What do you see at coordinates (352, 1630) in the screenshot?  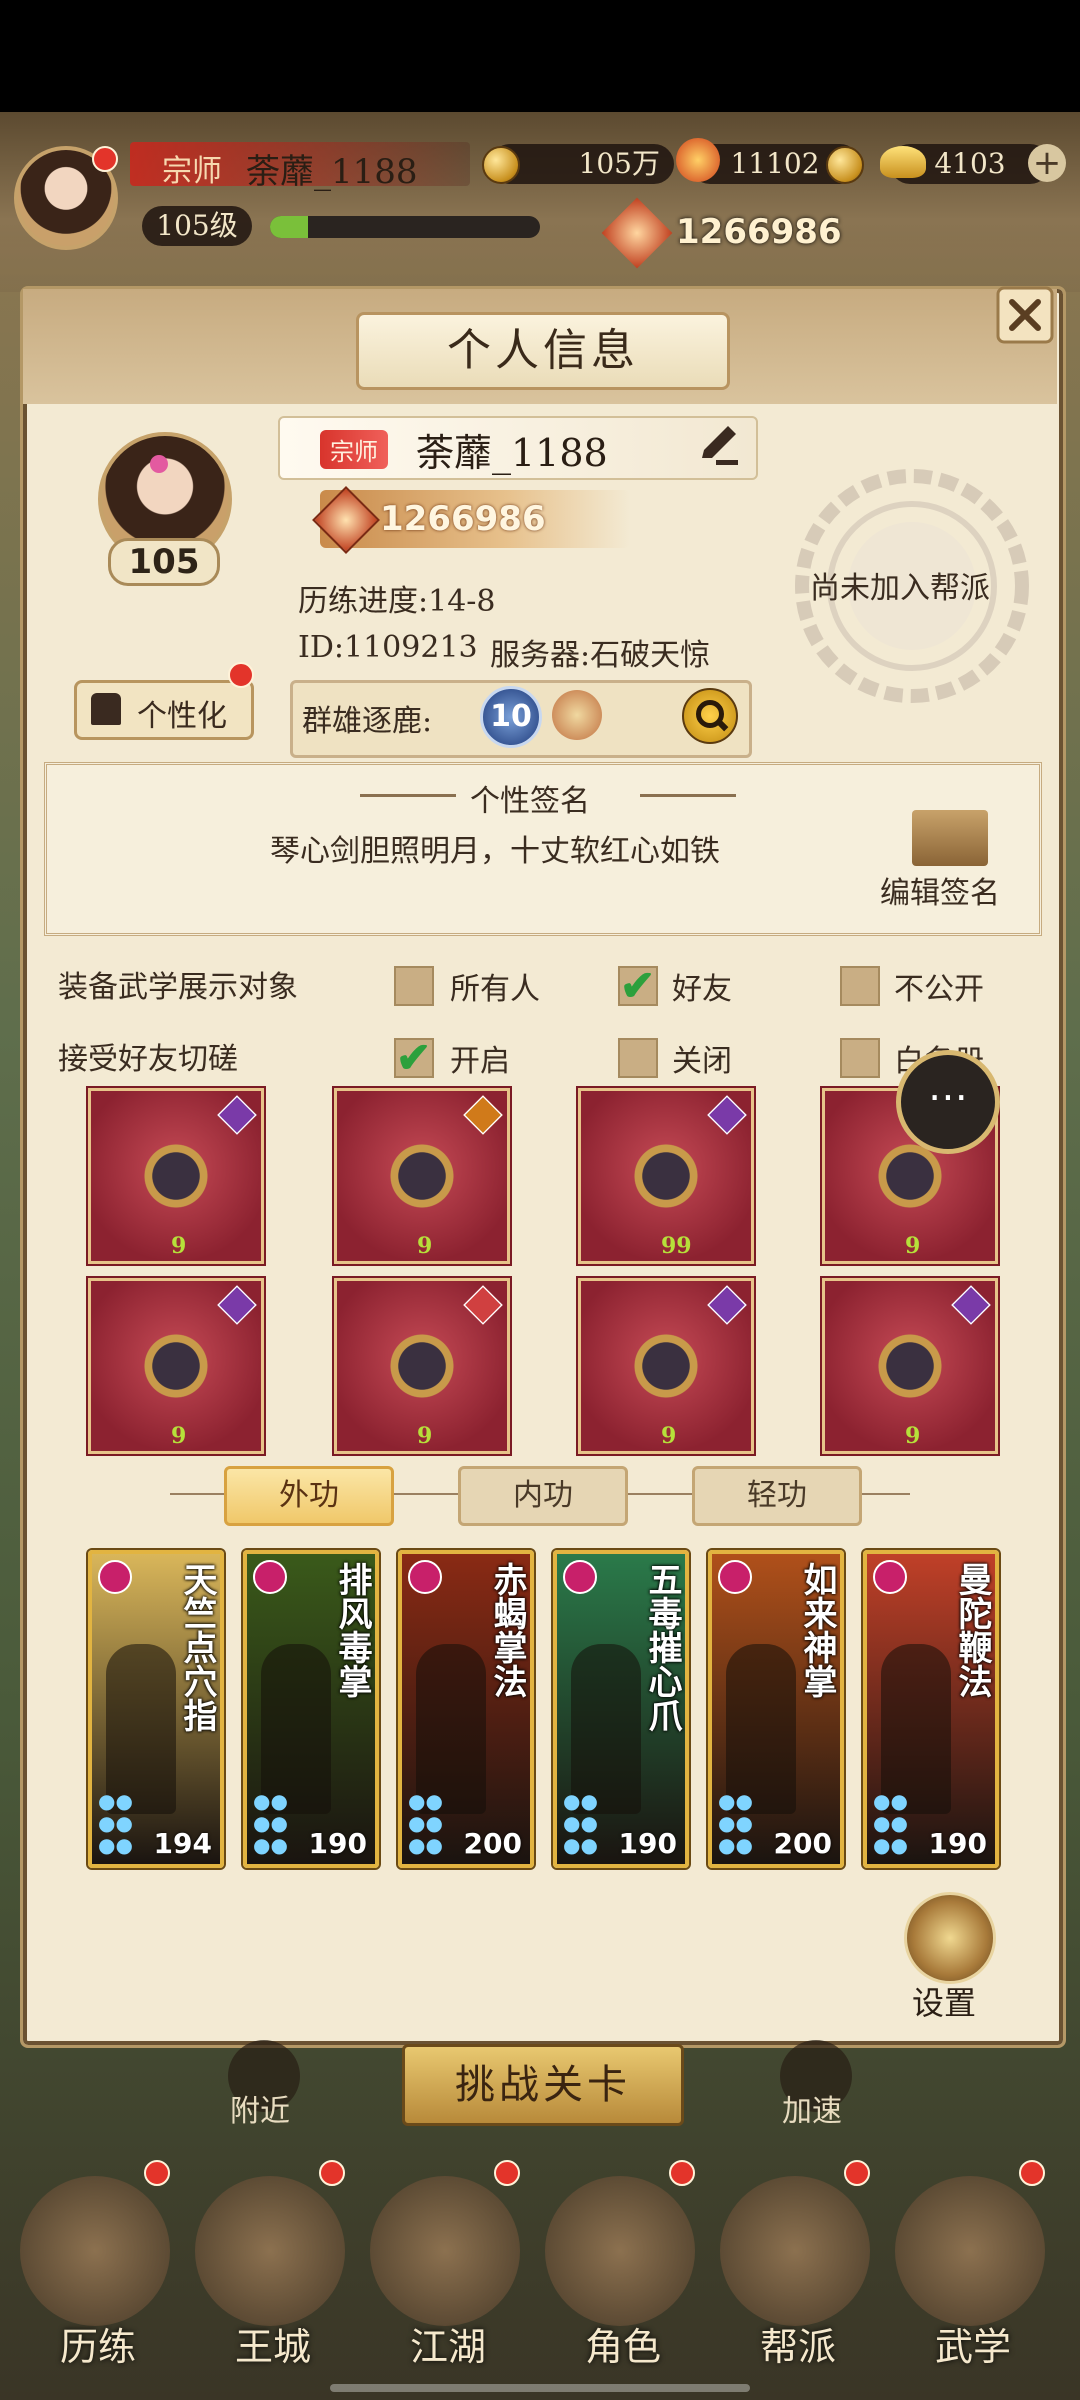 I see `skill-name: 排风毒掌` at bounding box center [352, 1630].